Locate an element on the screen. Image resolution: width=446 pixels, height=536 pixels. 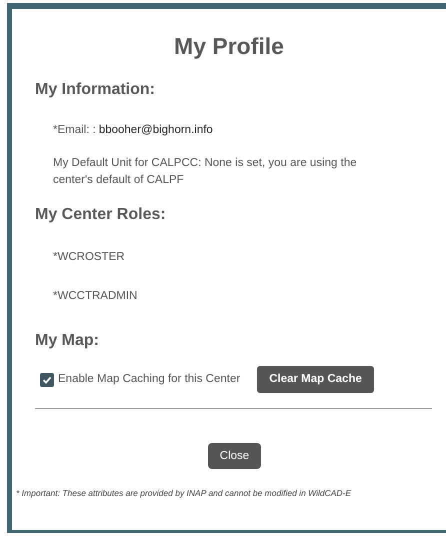
clear-map-cache-button: Clear Map Cache is located at coordinates (315, 380).